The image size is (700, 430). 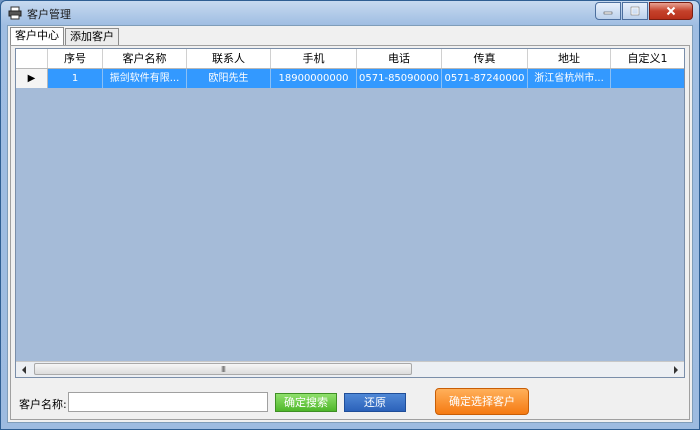 What do you see at coordinates (482, 401) in the screenshot?
I see `confirm-select-customer-button: 确定选择客户` at bounding box center [482, 401].